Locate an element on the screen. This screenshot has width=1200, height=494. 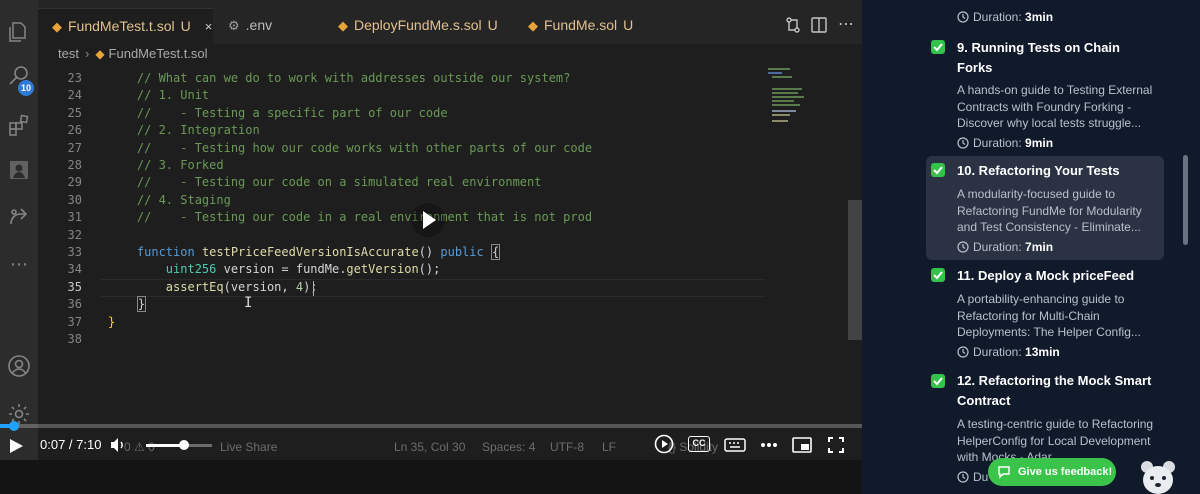
tab-fundme: ◆ FundMe.sol U is located at coordinates (580, 25).